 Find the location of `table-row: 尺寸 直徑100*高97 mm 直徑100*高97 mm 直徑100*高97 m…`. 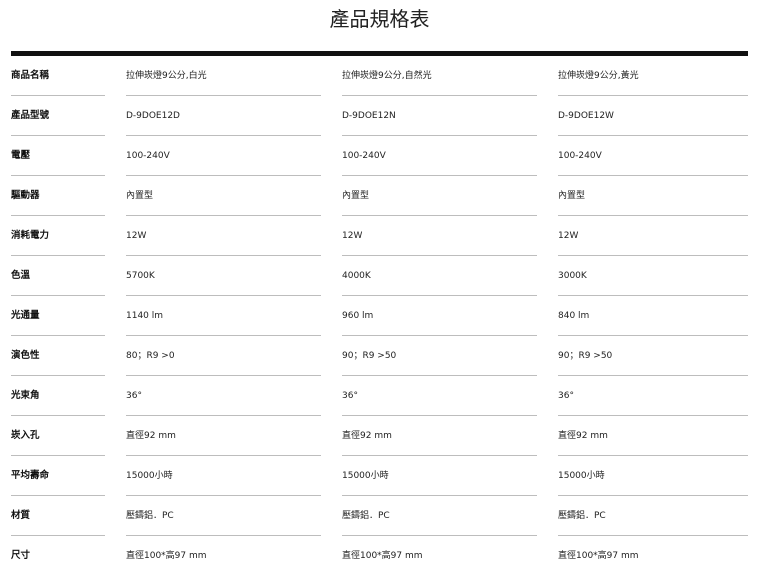

table-row: 尺寸 直徑100*高97 mm 直徑100*高97 mm 直徑100*高97 m… is located at coordinates (379, 556).